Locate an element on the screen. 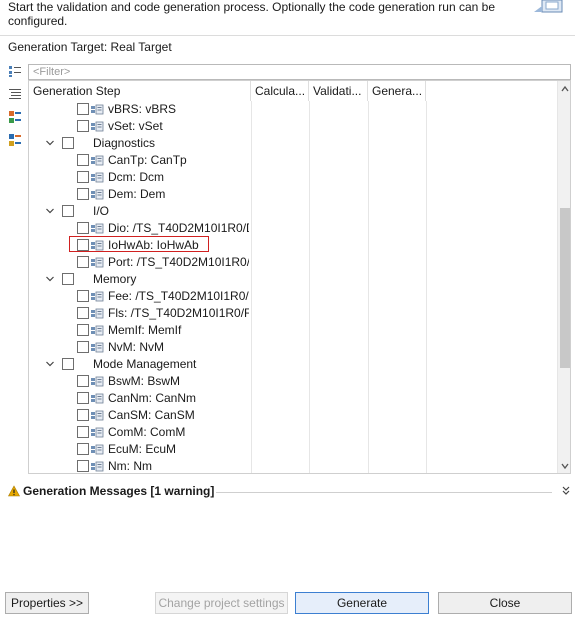 The height and width of the screenshot is (617, 575). close-button: Close is located at coordinates (505, 603).